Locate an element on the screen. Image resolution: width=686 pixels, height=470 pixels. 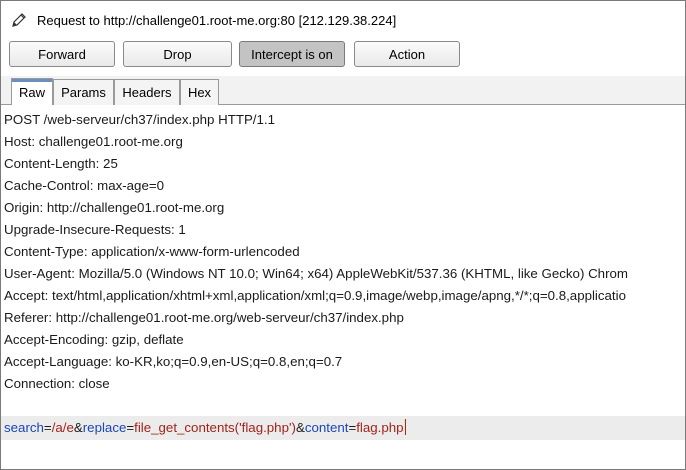
header-content-length: Content-Length: 25 is located at coordinates (61, 164).